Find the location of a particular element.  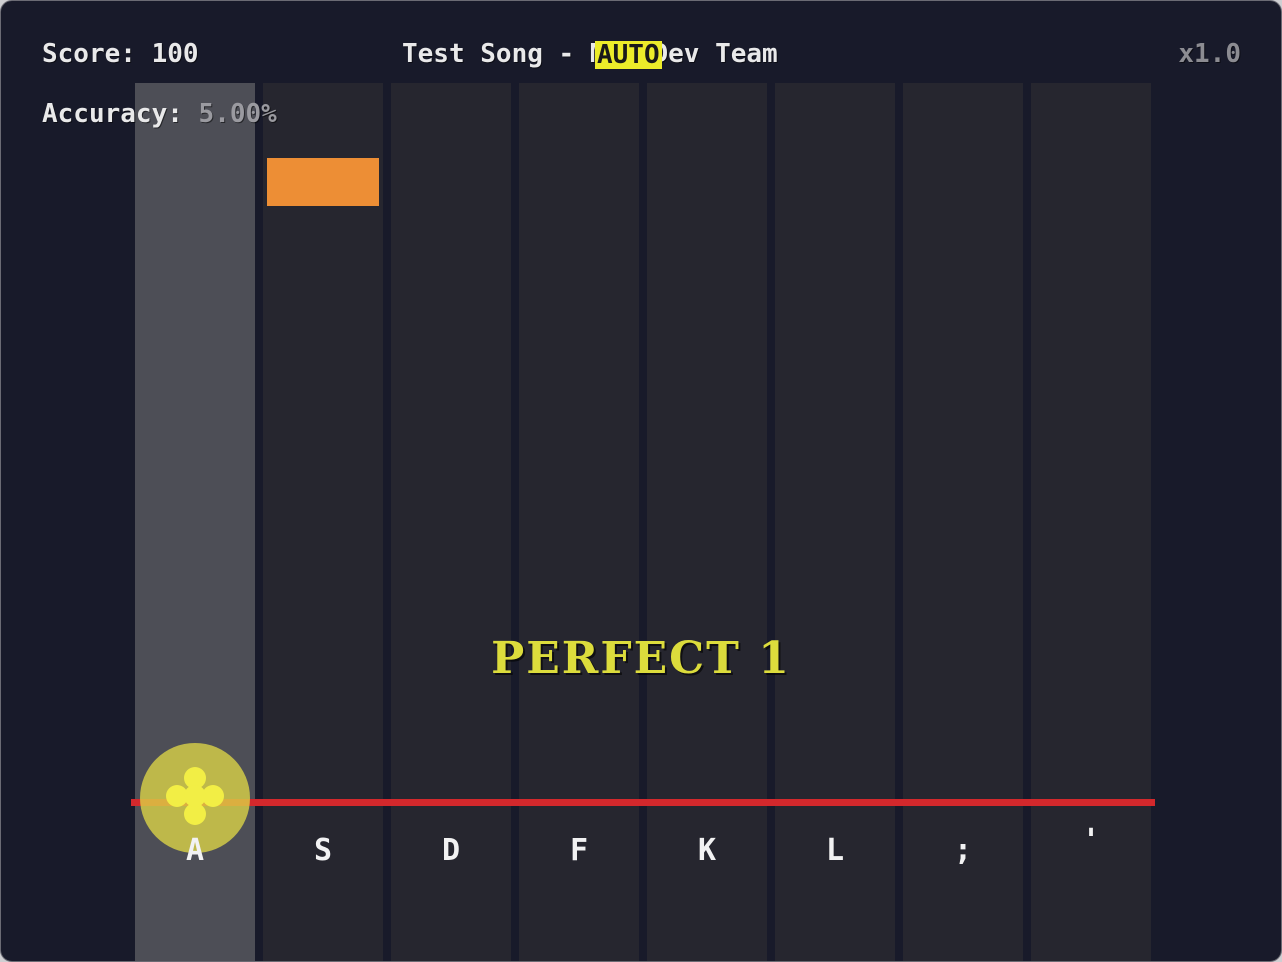

key-label-semicolon: ; is located at coordinates (963, 850).